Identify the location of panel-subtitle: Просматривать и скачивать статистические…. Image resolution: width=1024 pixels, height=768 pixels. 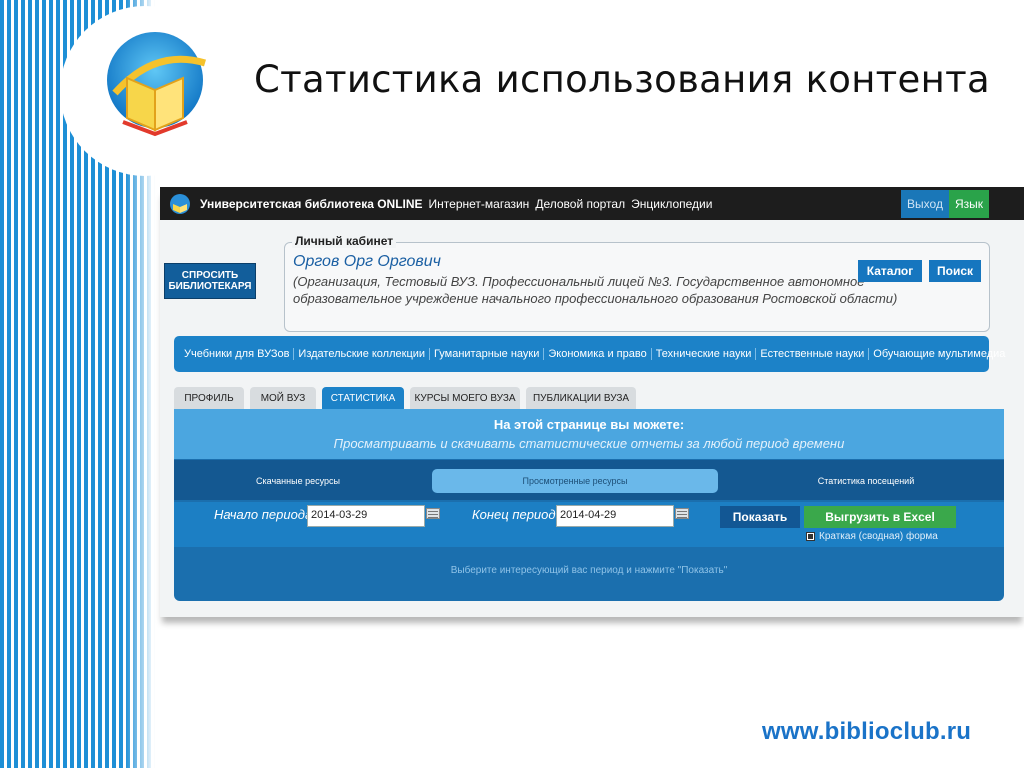
(589, 443).